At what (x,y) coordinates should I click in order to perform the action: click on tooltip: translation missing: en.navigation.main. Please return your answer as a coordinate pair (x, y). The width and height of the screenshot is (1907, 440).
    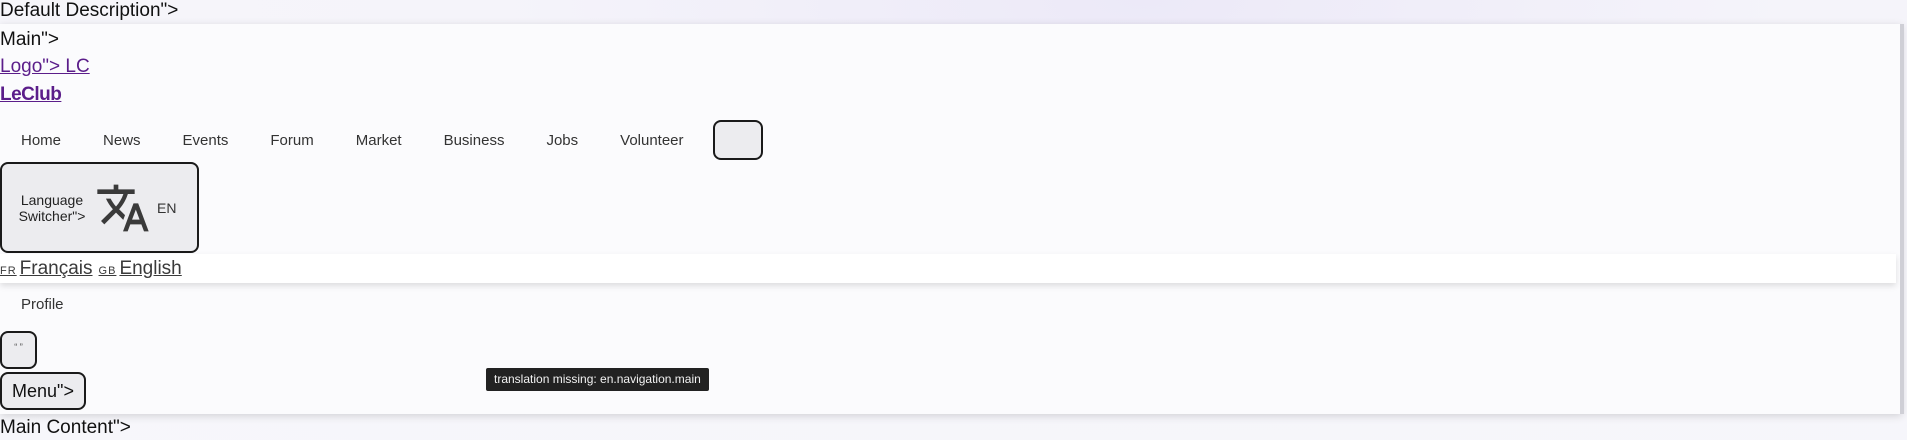
    Looking at the image, I should click on (597, 379).